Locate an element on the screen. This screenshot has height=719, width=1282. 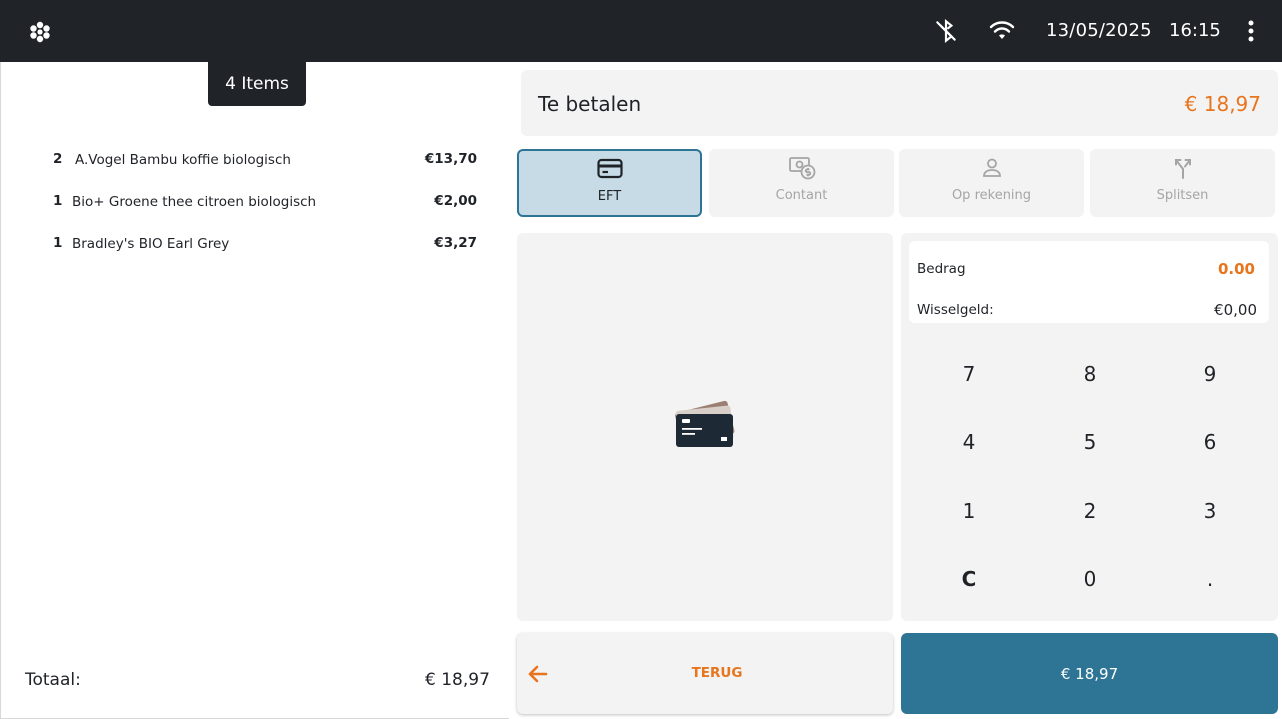
split-icon is located at coordinates (1182, 169).